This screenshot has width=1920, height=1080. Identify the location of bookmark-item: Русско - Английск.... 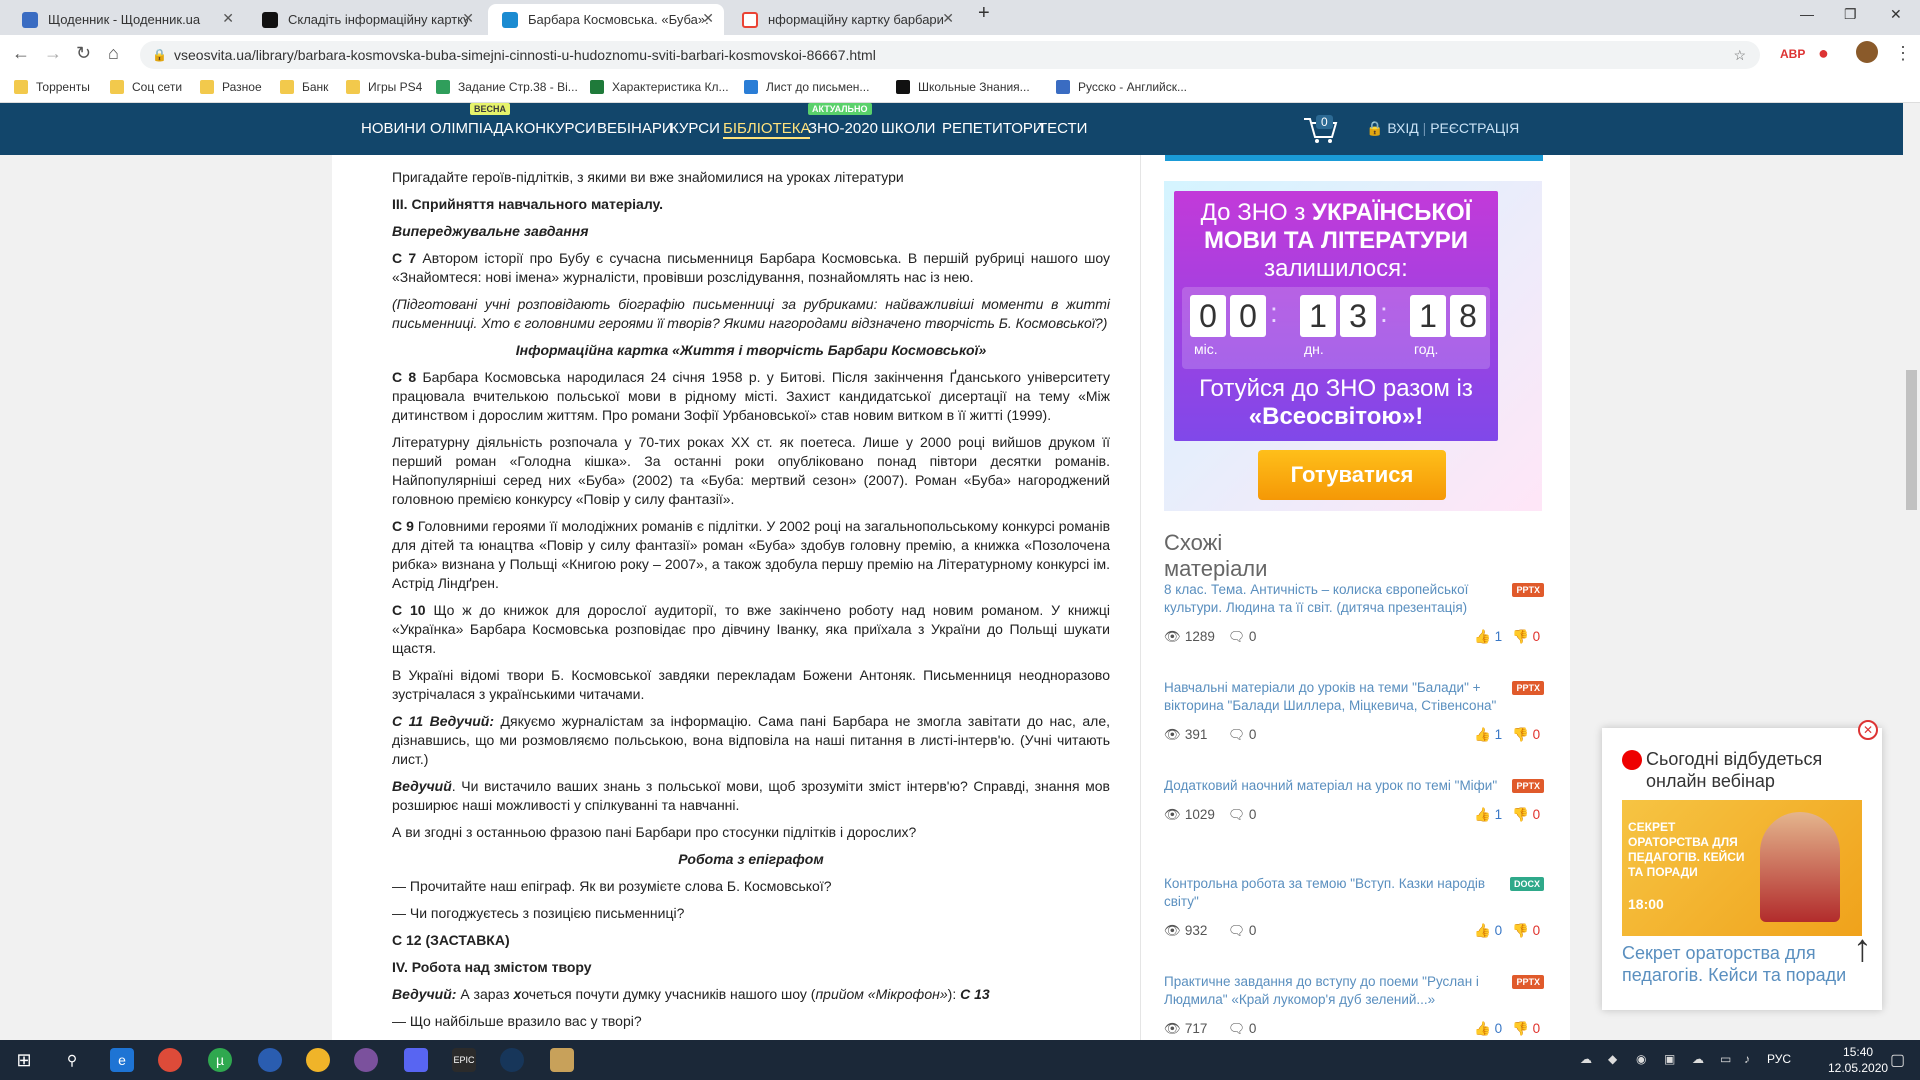
(1121, 87).